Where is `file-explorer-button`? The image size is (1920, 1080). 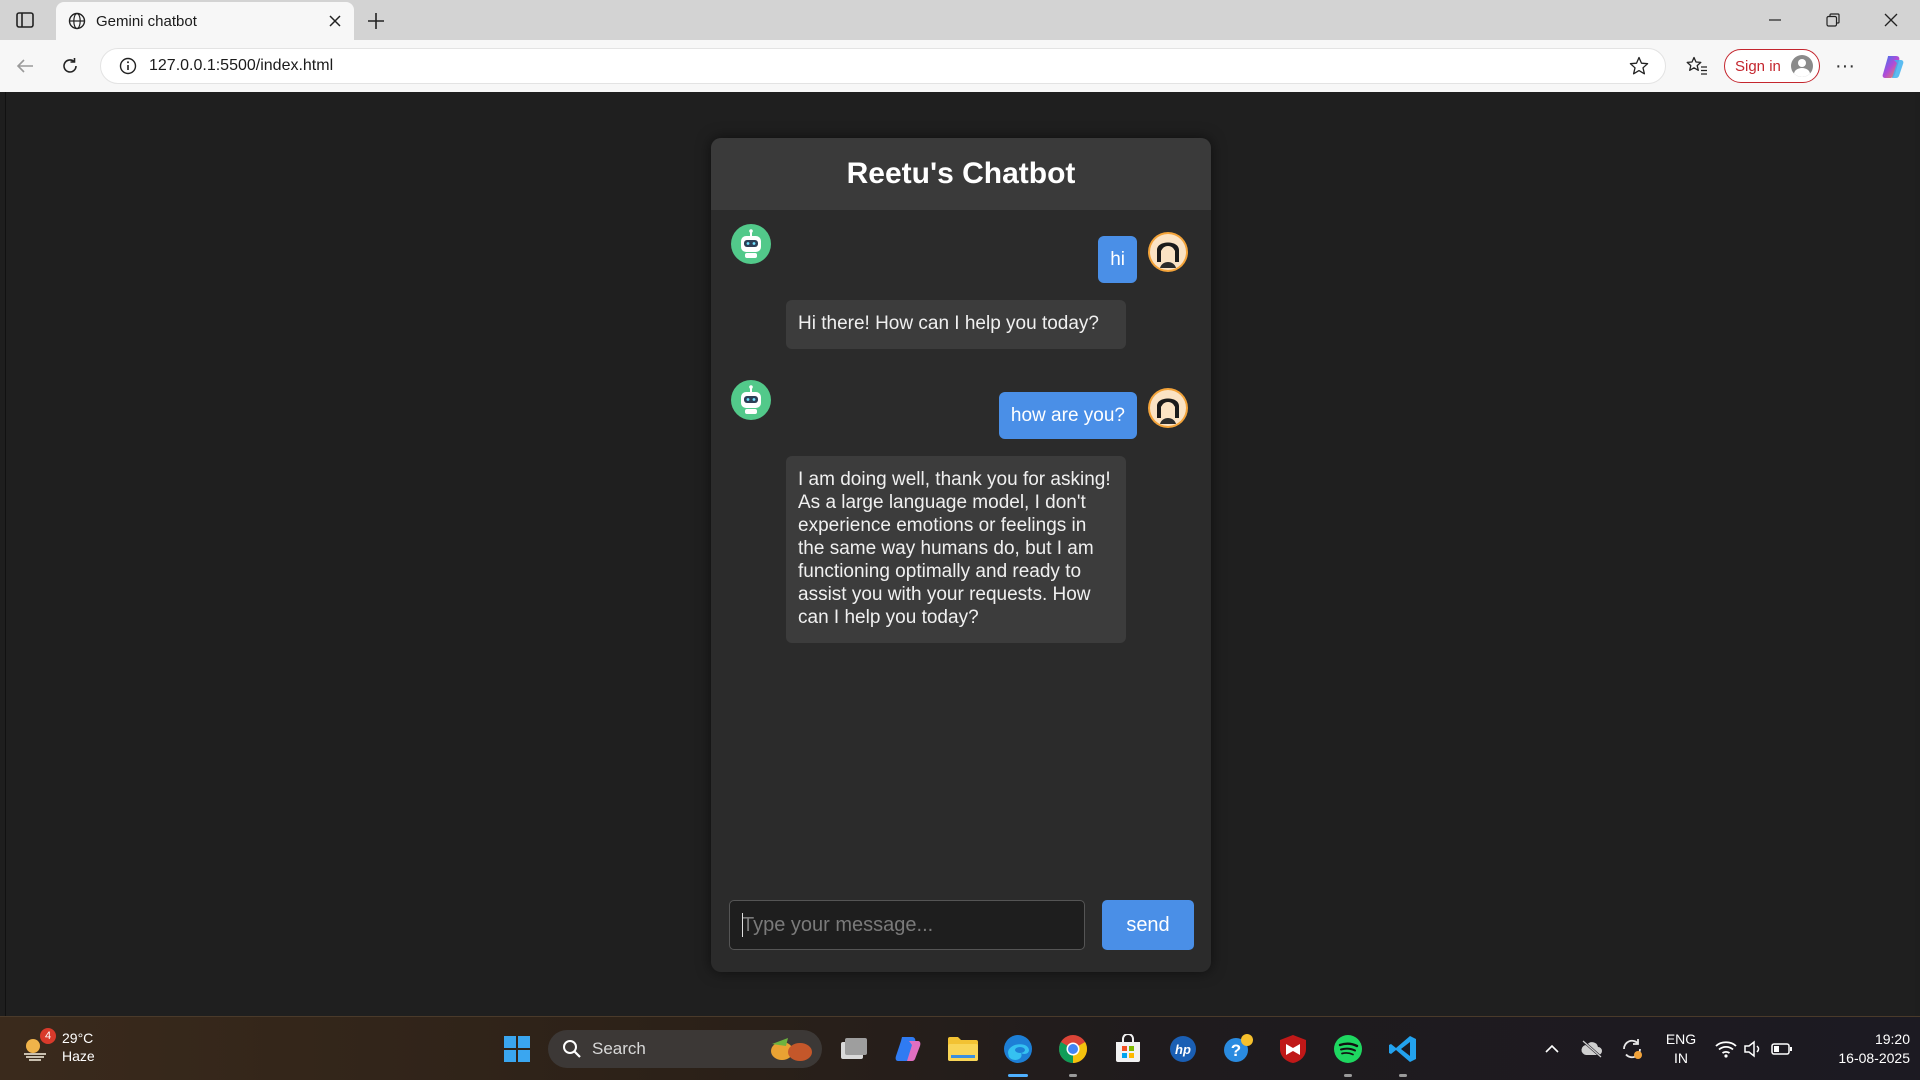
file-explorer-button is located at coordinates (963, 1049).